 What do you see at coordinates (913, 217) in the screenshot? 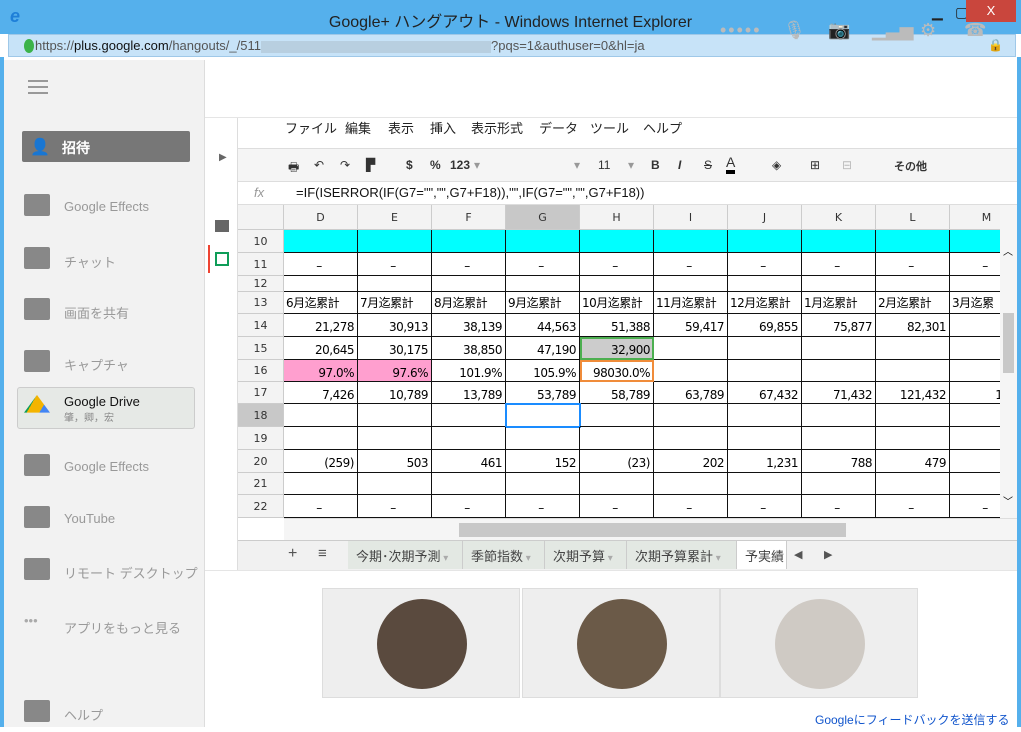
I see `column-header: L` at bounding box center [913, 217].